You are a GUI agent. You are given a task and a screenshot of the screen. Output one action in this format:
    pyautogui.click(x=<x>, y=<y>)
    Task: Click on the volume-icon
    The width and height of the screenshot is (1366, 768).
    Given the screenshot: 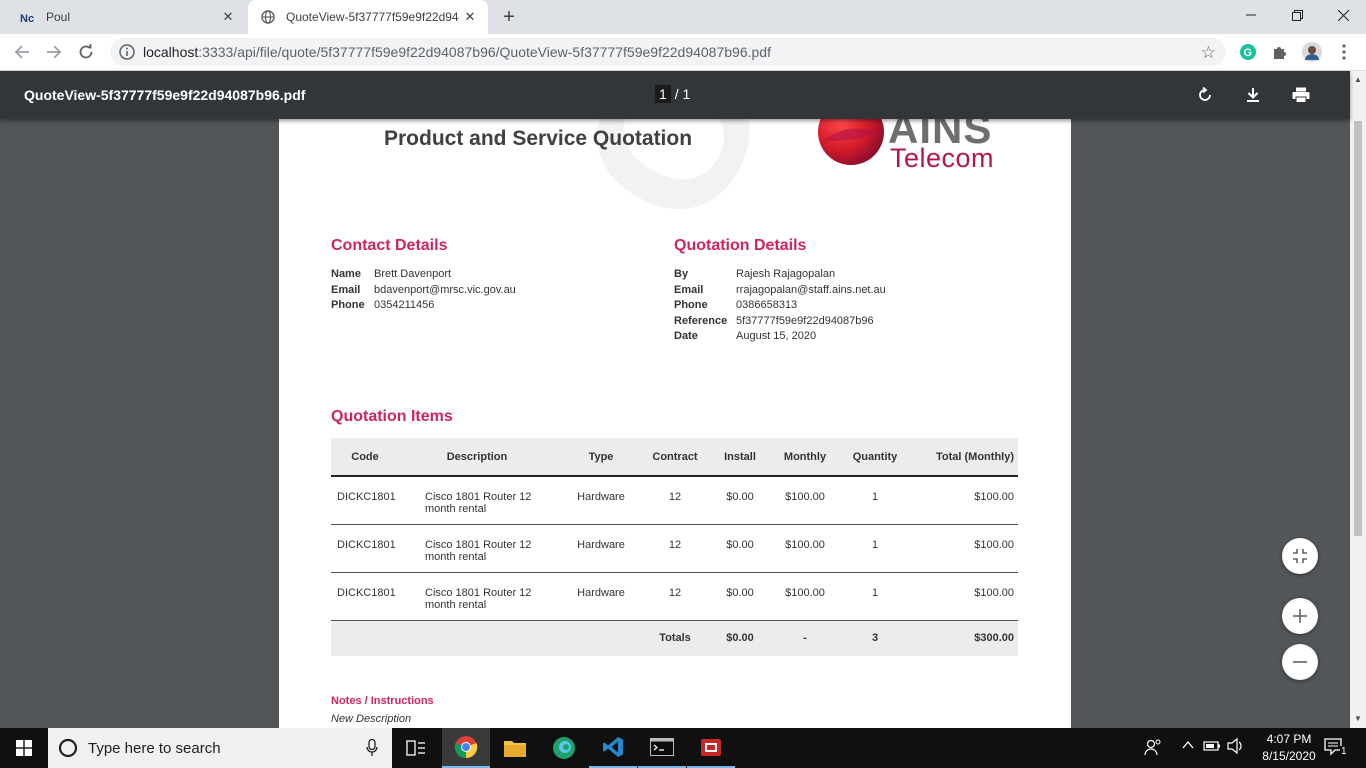 What is the action you would take?
    pyautogui.click(x=1236, y=747)
    